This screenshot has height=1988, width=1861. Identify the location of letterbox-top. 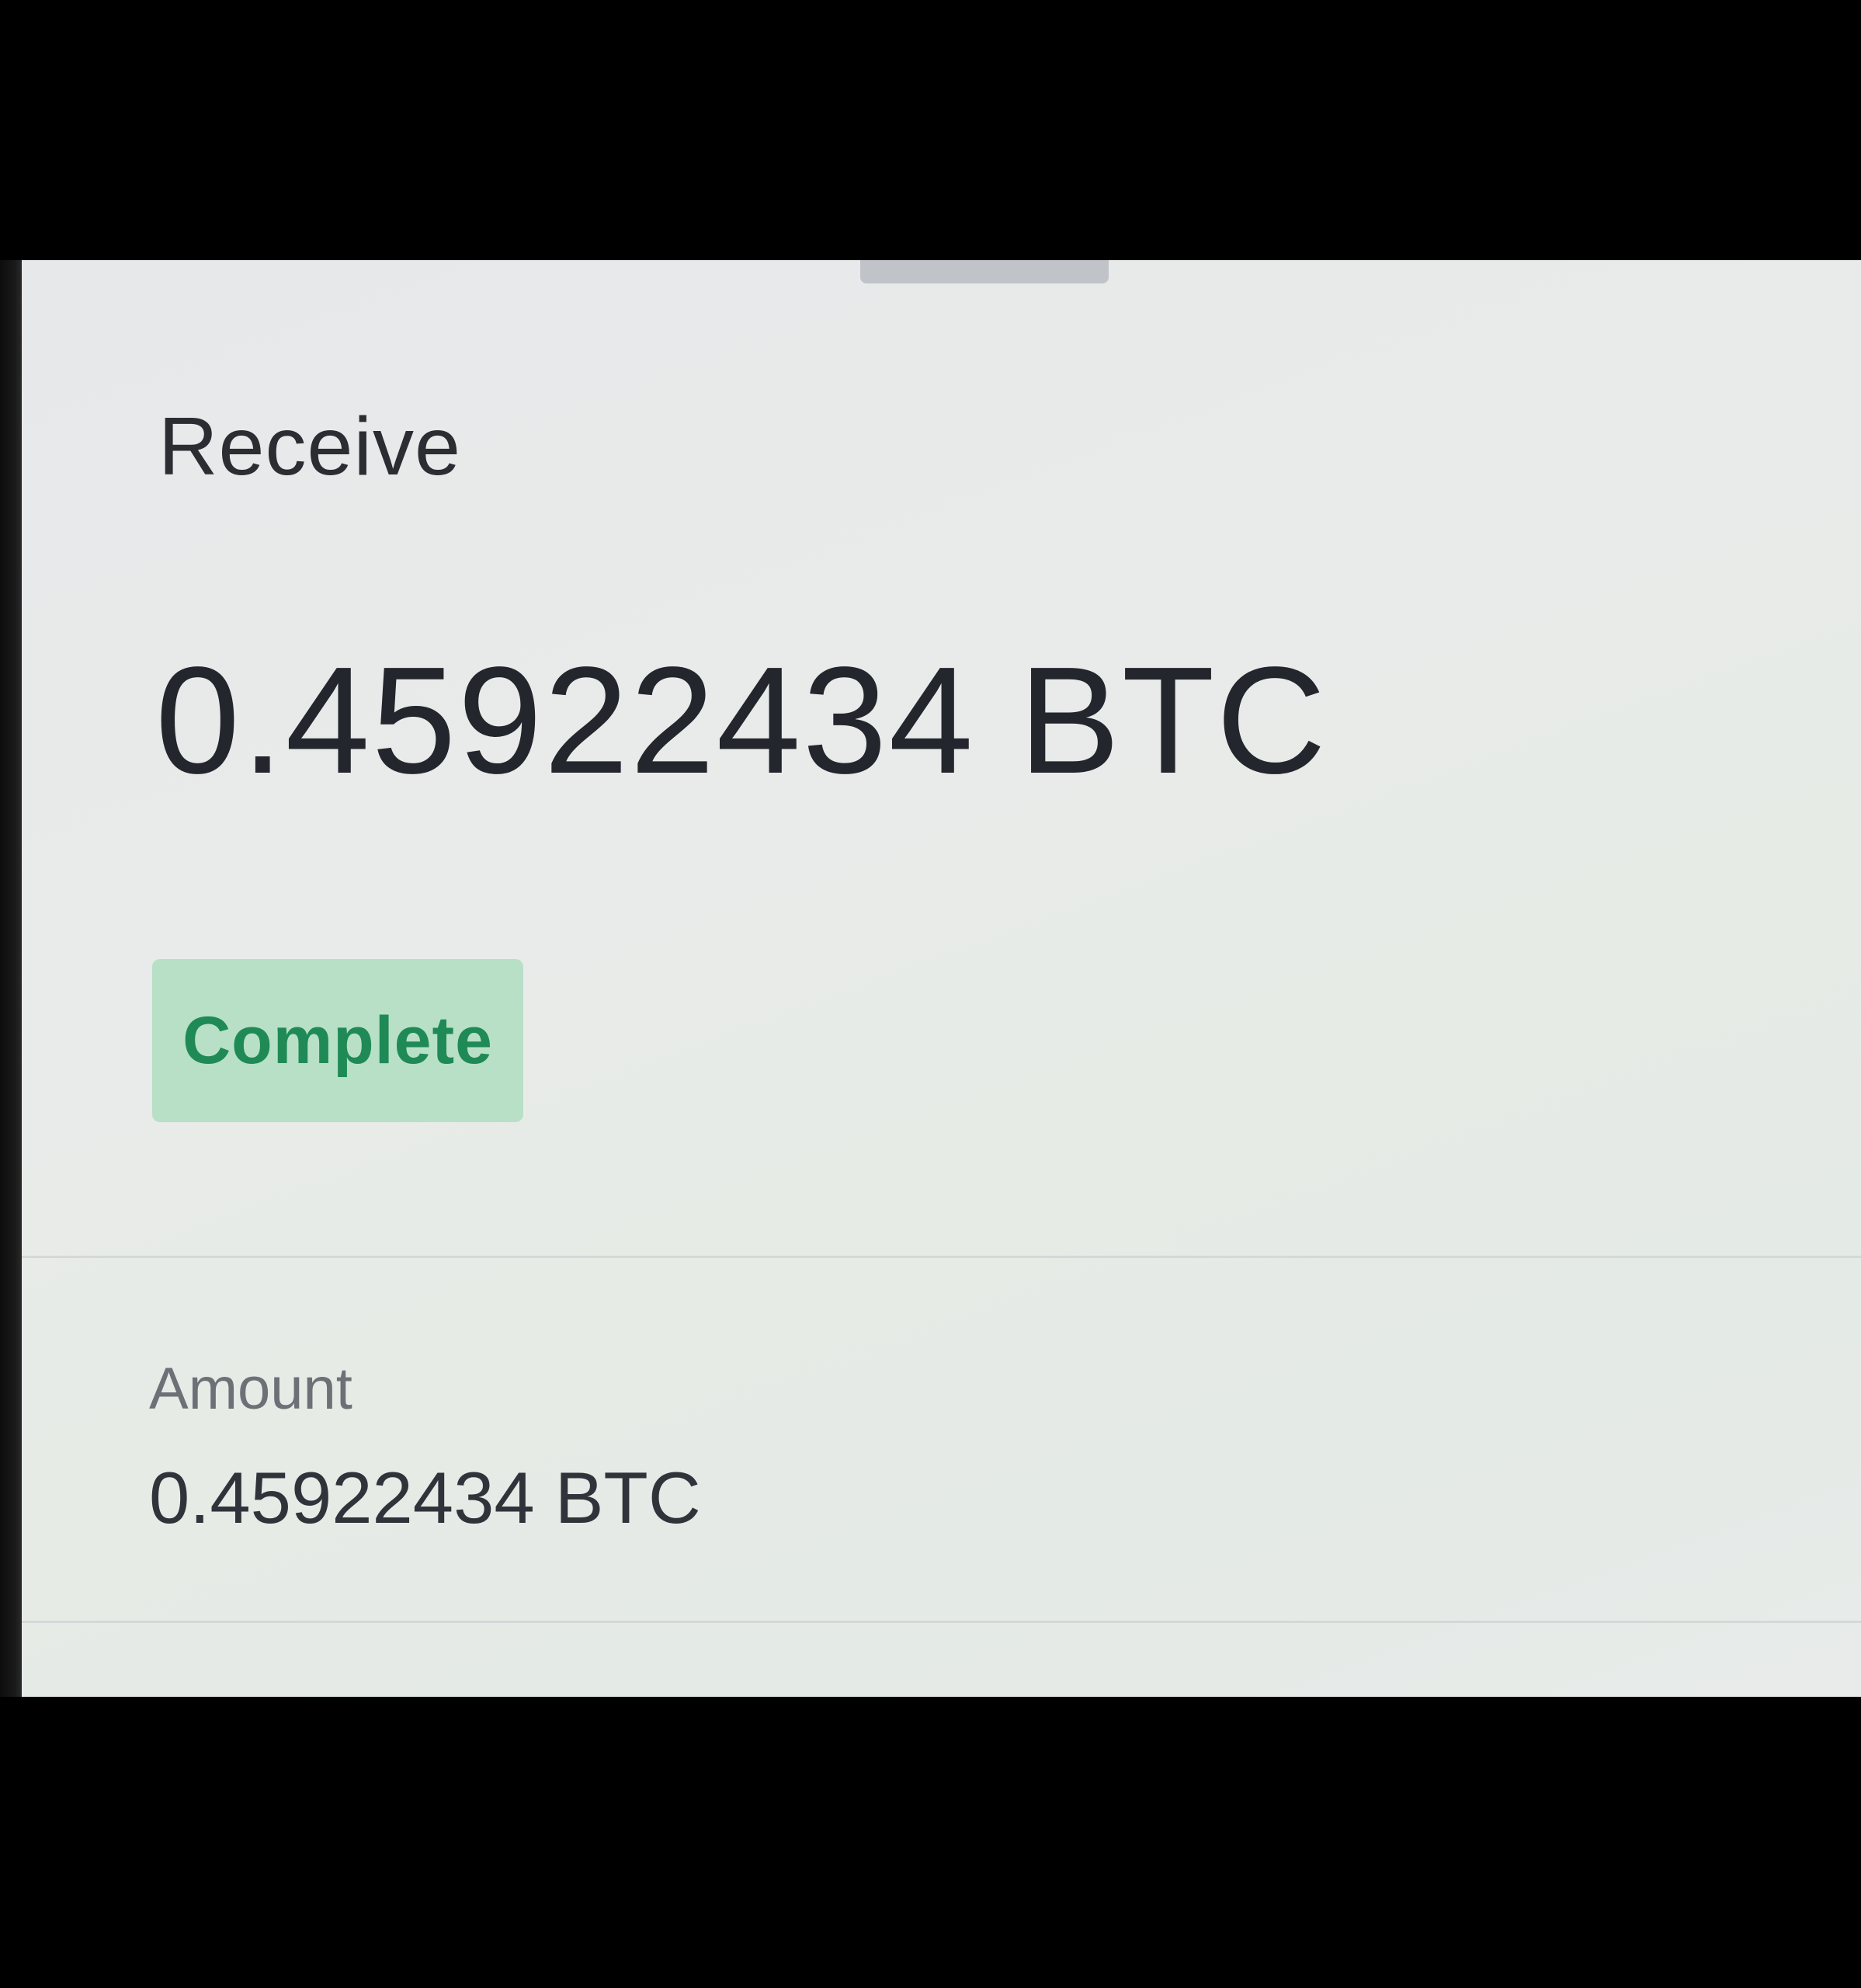
(930, 130).